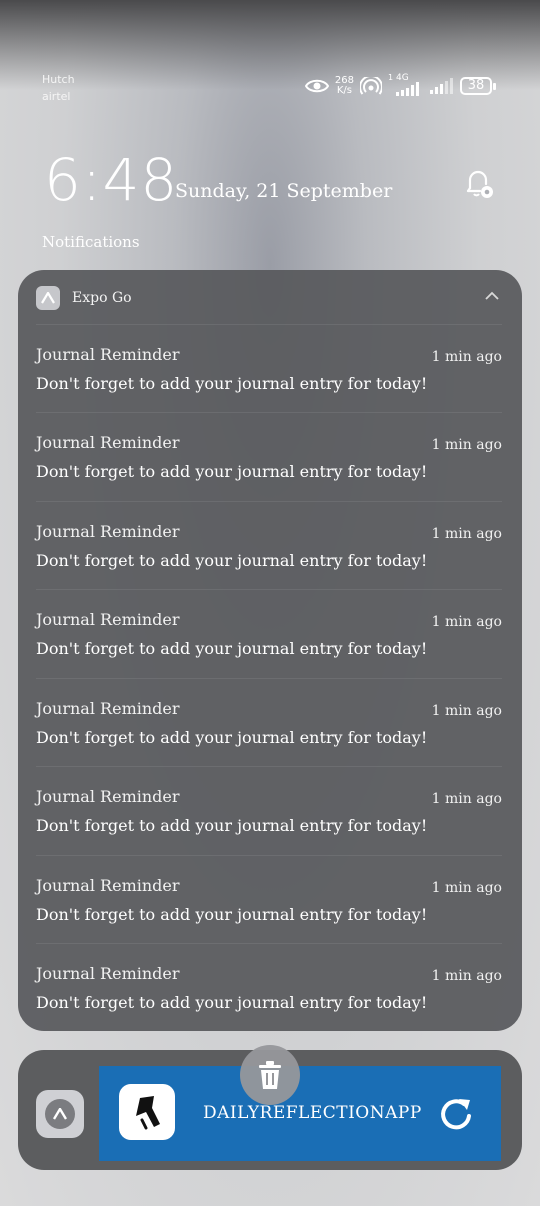 Image resolution: width=540 pixels, height=1206 pixels. What do you see at coordinates (312, 1113) in the screenshot?
I see `running-app-label: DAILYREFLECTIONAPP` at bounding box center [312, 1113].